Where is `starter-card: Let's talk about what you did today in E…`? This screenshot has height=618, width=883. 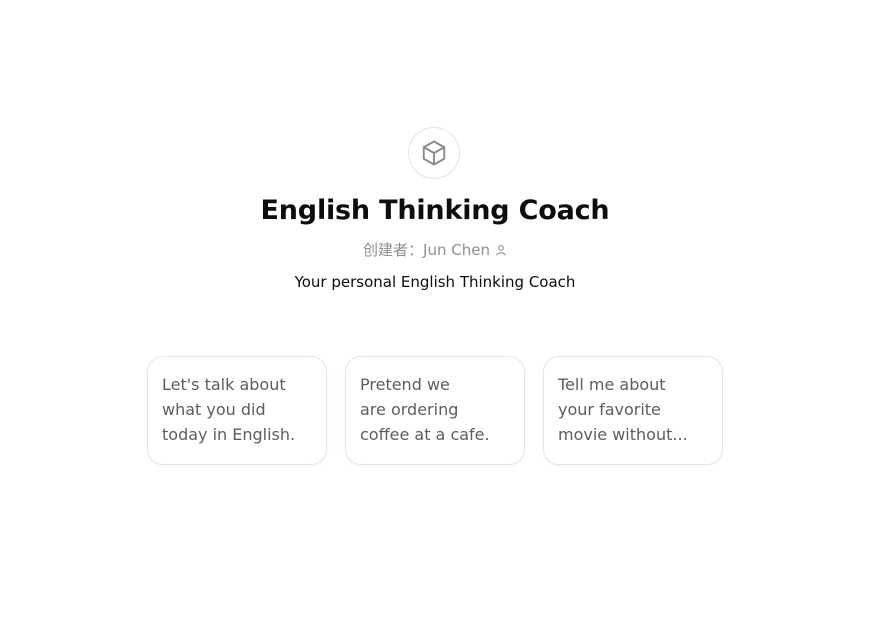 starter-card: Let's talk about what you did today in E… is located at coordinates (237, 410).